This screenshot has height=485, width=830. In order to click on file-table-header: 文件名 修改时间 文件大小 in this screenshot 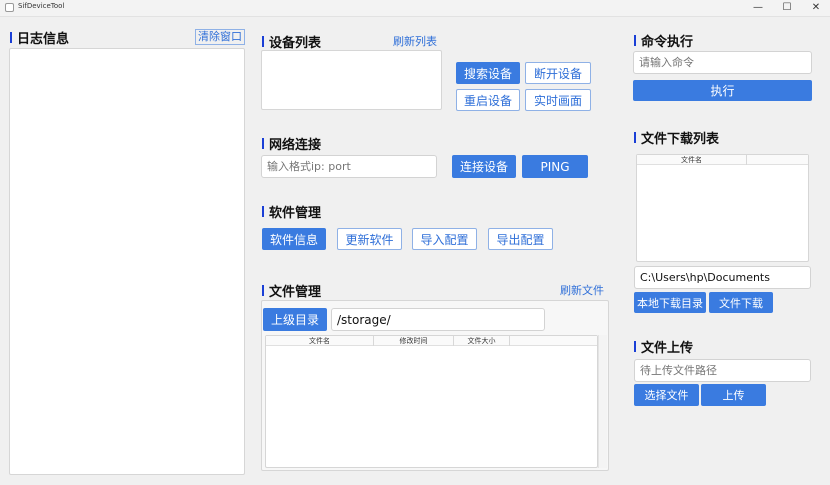, I will do `click(431, 341)`.